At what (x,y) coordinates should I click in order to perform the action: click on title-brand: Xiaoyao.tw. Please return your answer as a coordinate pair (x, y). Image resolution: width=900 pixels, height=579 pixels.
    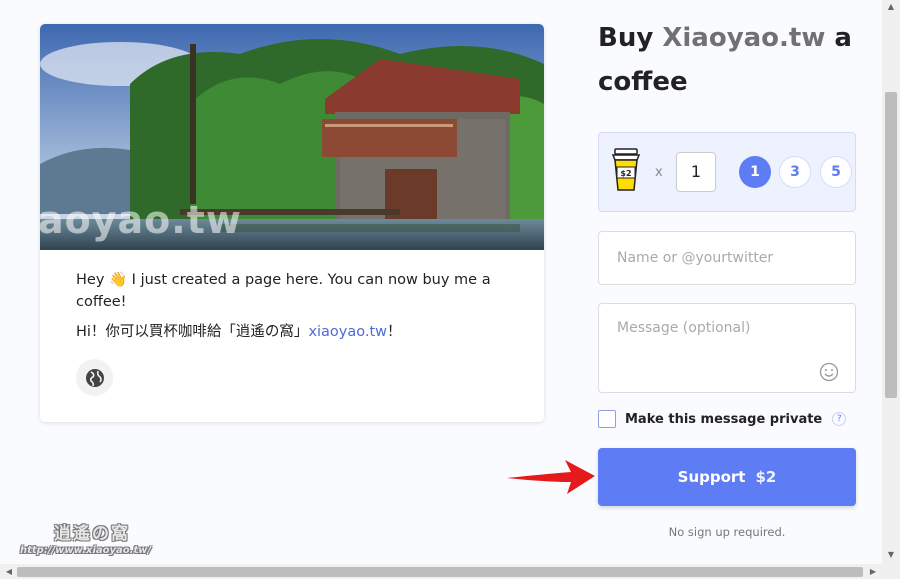
    Looking at the image, I should click on (744, 38).